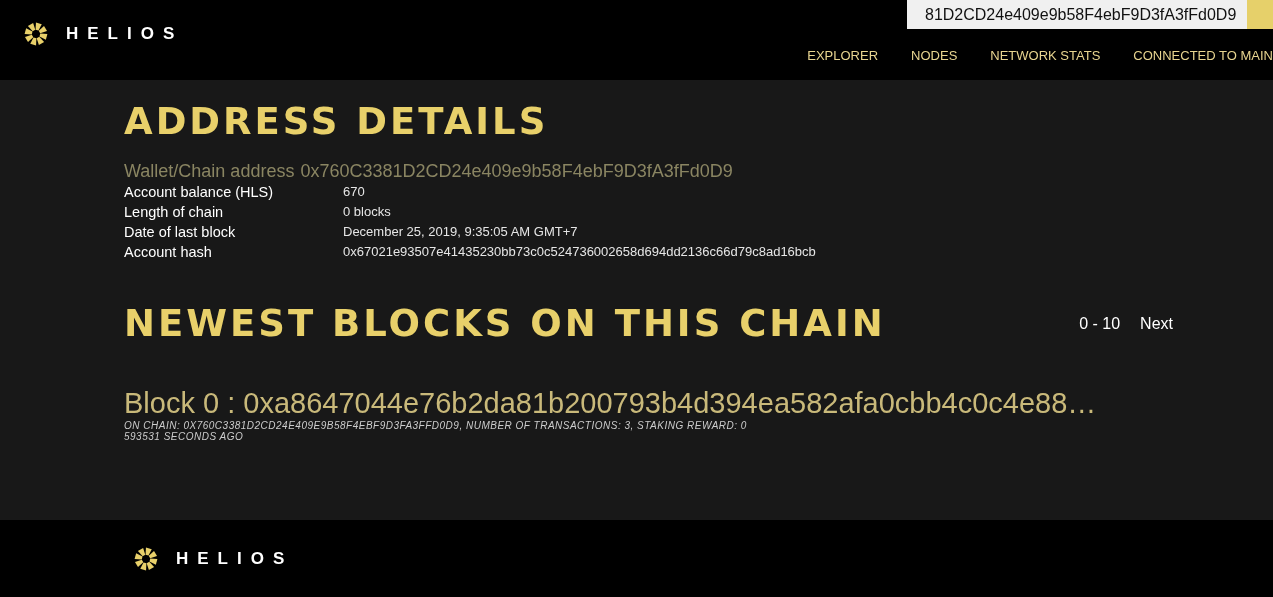 The height and width of the screenshot is (597, 1273). Describe the element at coordinates (516, 171) in the screenshot. I see `address-value: 0x760C3381D2CD24e409e9b58F4ebF9D3fA3fFd0D9` at that location.